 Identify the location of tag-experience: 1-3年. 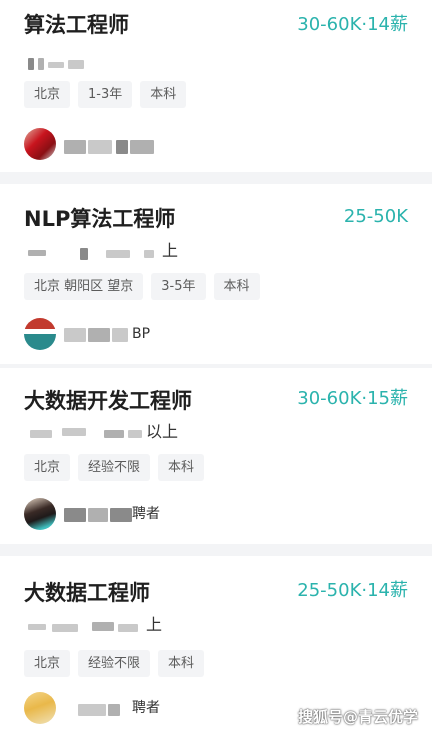
(105, 94).